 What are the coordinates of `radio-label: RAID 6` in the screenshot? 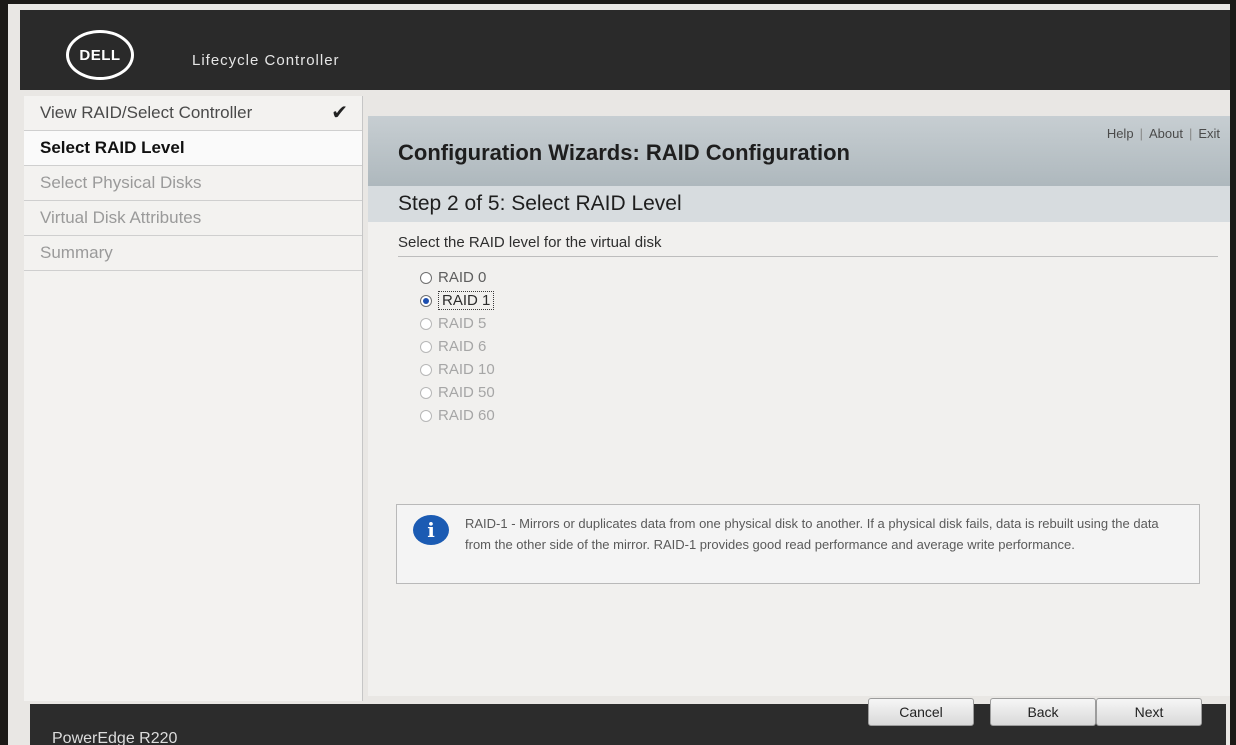 It's located at (462, 346).